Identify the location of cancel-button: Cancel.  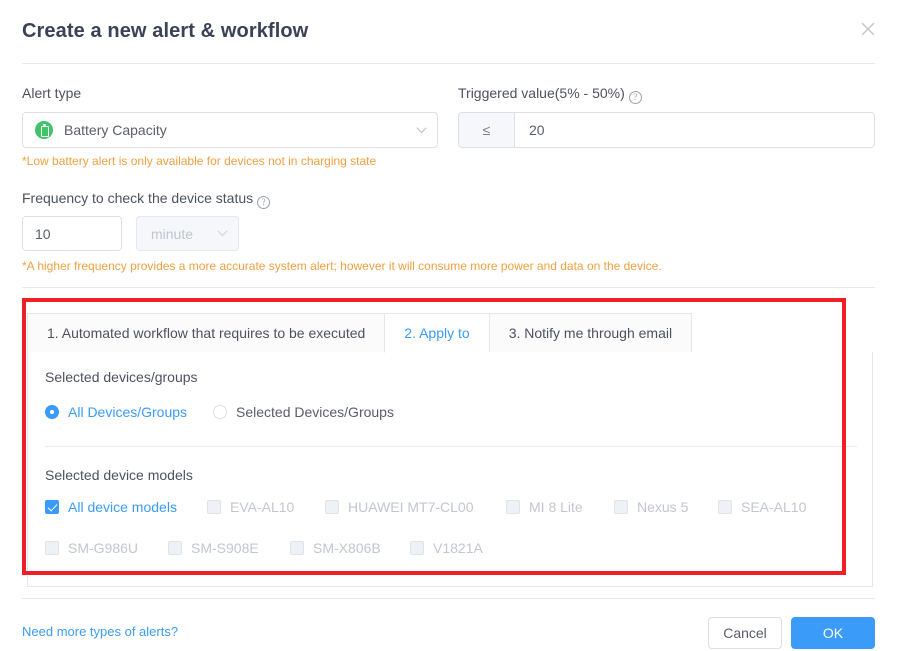
(745, 633).